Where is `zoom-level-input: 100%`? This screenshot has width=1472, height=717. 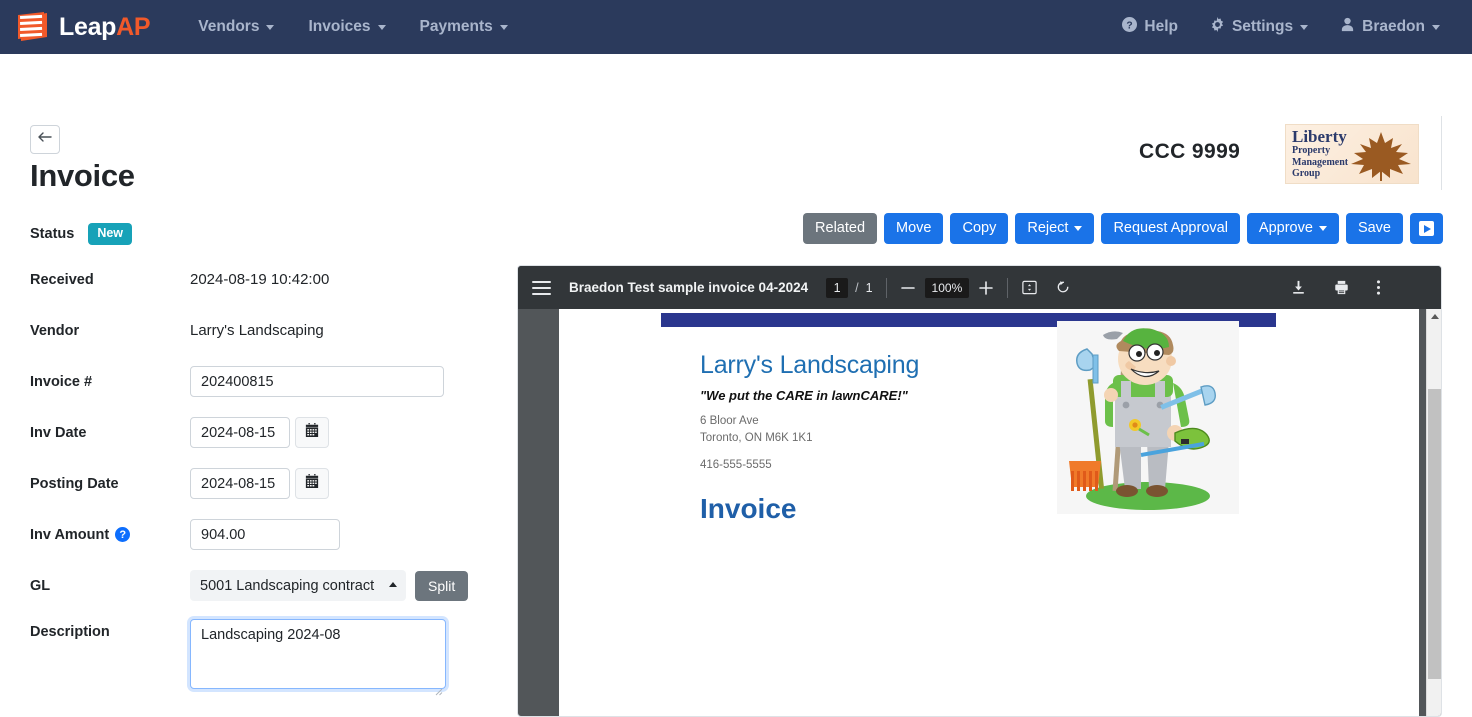 zoom-level-input: 100% is located at coordinates (947, 287).